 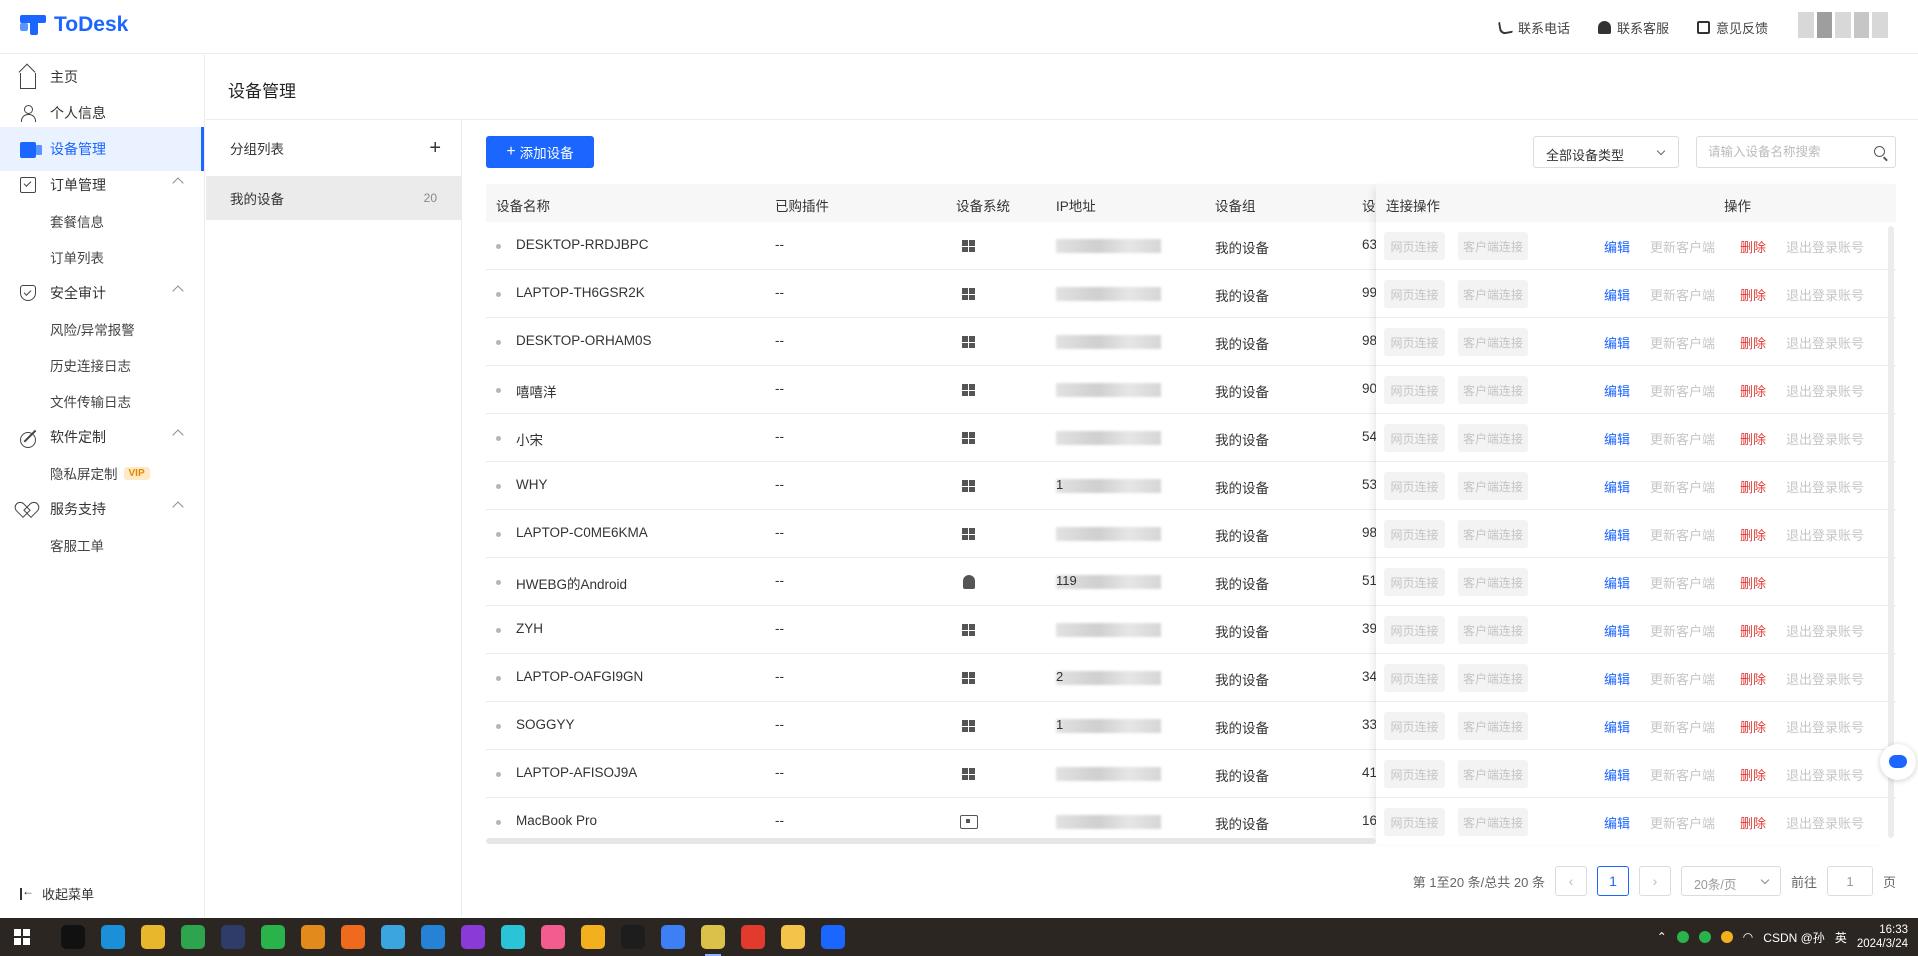 What do you see at coordinates (1879, 151) in the screenshot?
I see `search-icon` at bounding box center [1879, 151].